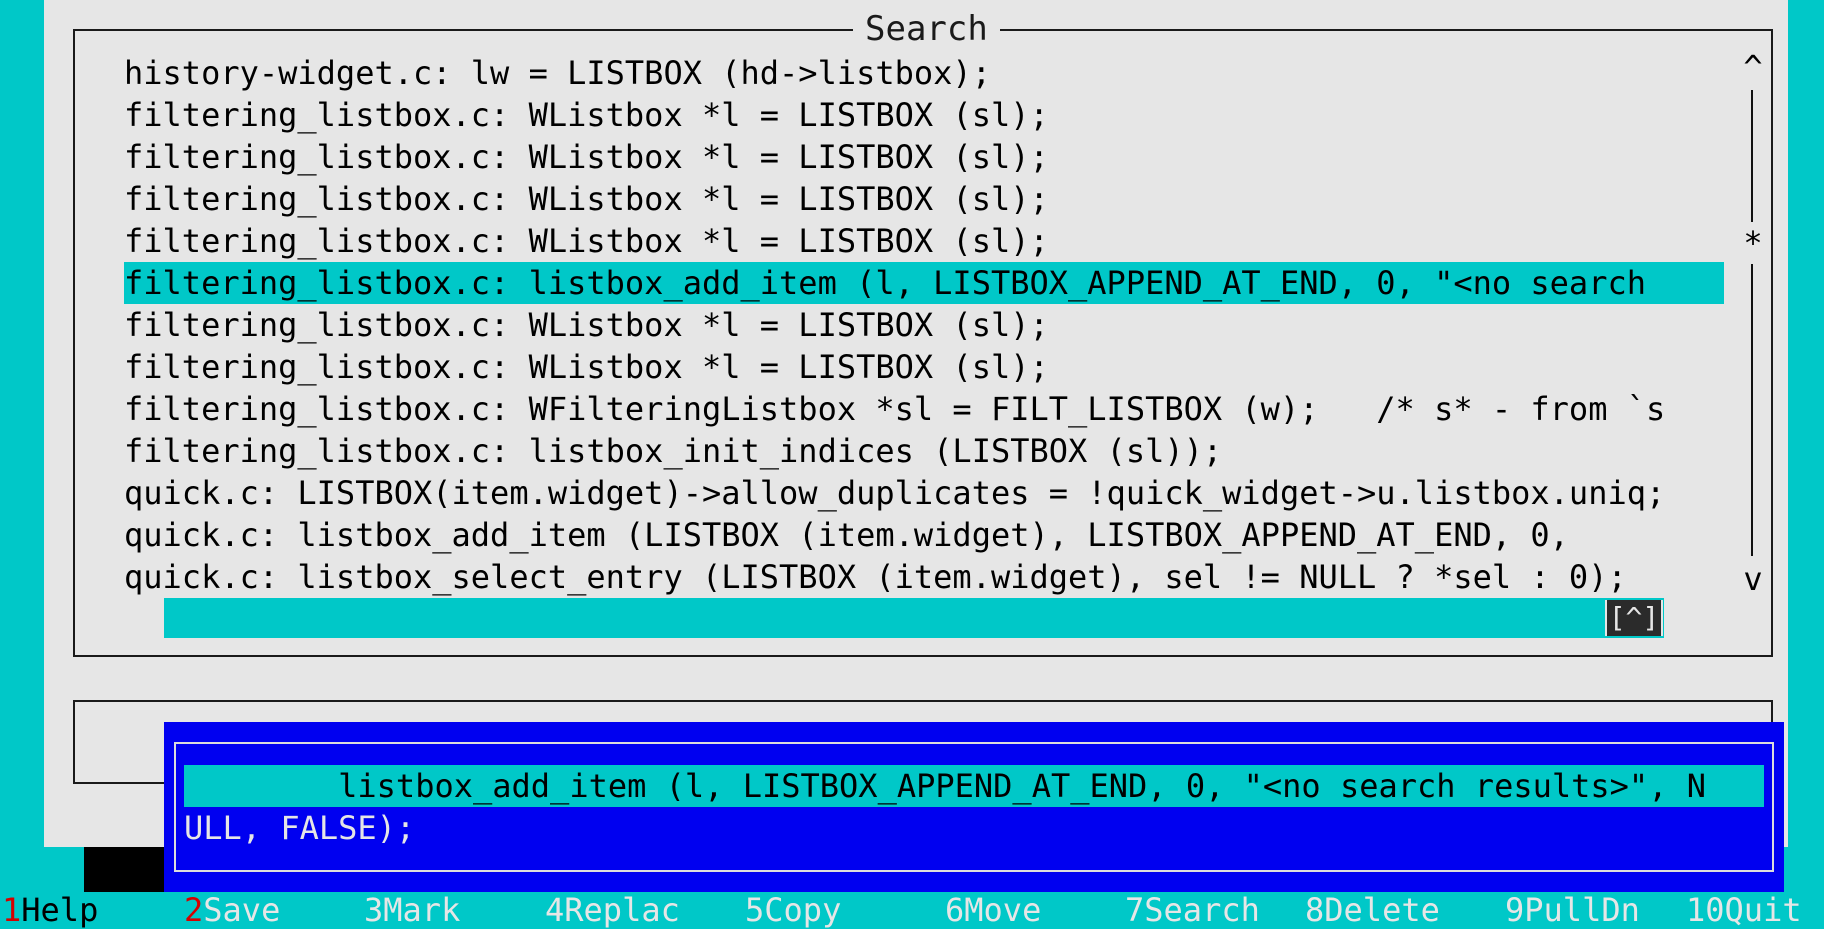 Image resolution: width=1824 pixels, height=929 pixels. Describe the element at coordinates (1753, 579) in the screenshot. I see `scroll-down-icon: v` at that location.